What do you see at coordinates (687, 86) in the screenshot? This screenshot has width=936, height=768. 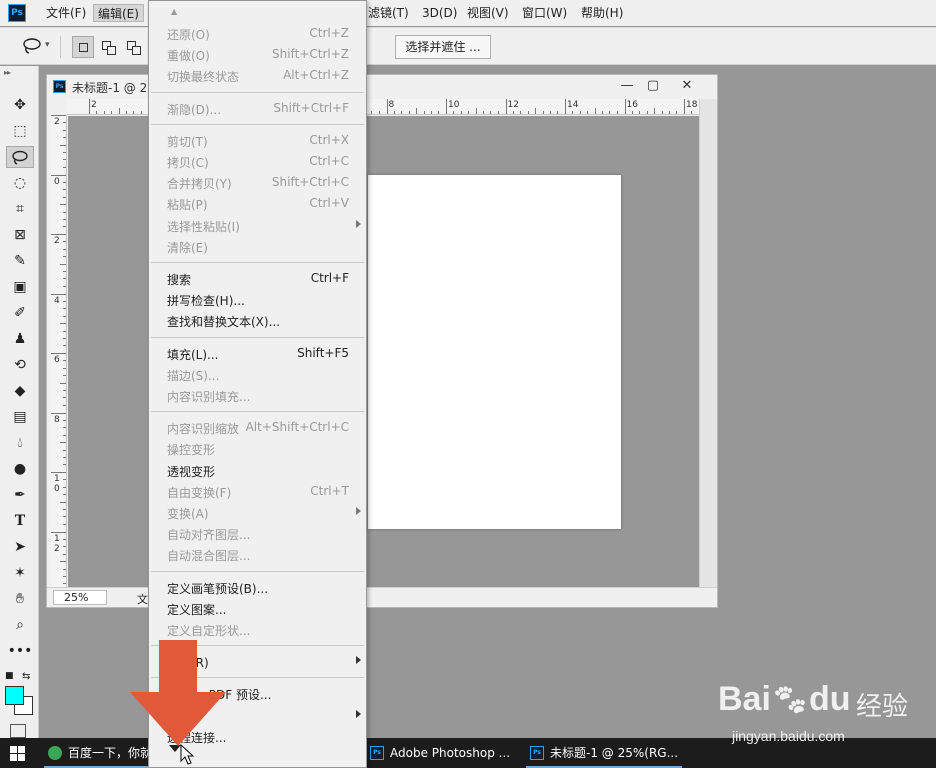 I see `close-button: ✕` at bounding box center [687, 86].